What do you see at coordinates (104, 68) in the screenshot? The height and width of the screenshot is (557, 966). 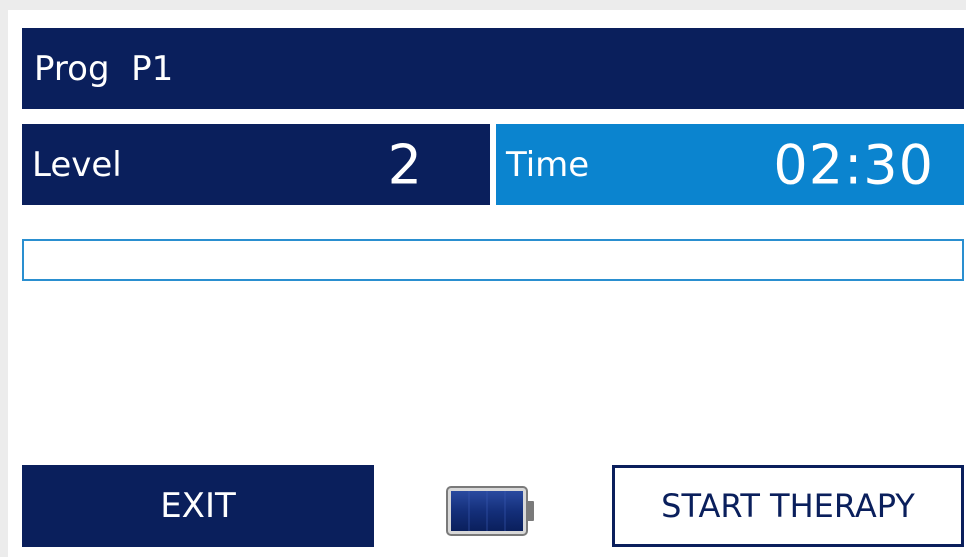 I see `program-label: Prog P1` at bounding box center [104, 68].